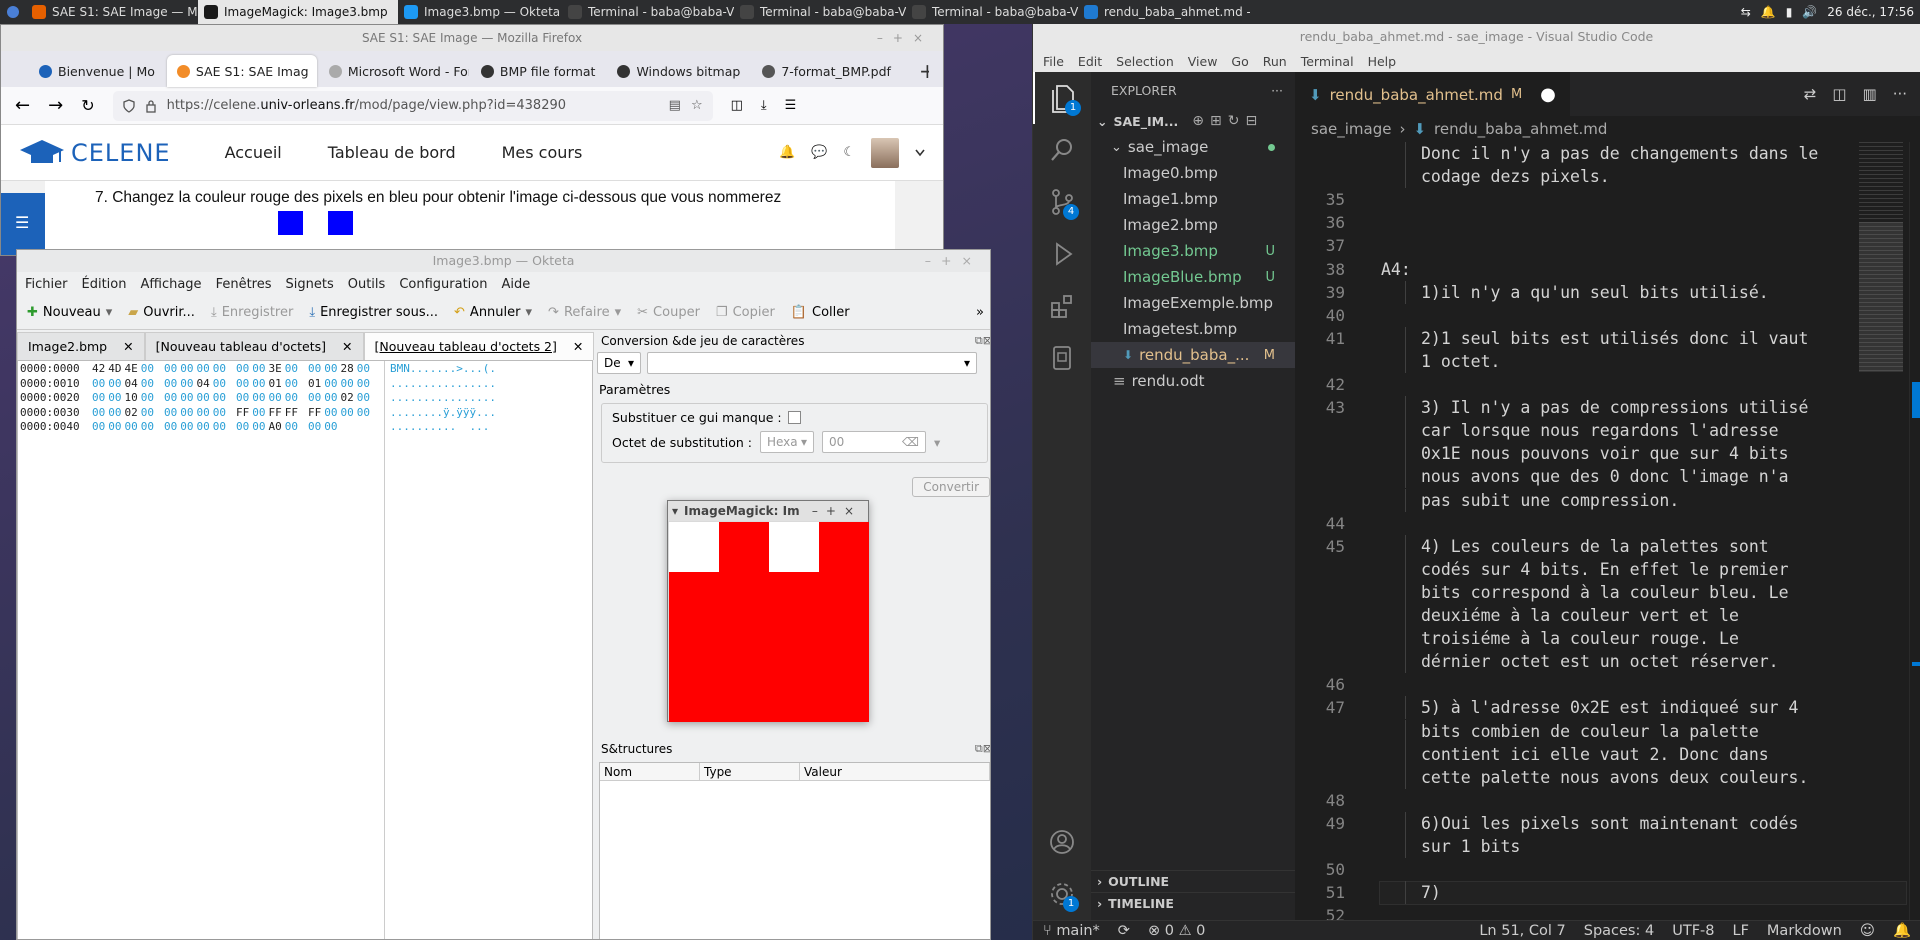 This screenshot has width=1920, height=940. I want to click on hex-byte: 28, so click(347, 368).